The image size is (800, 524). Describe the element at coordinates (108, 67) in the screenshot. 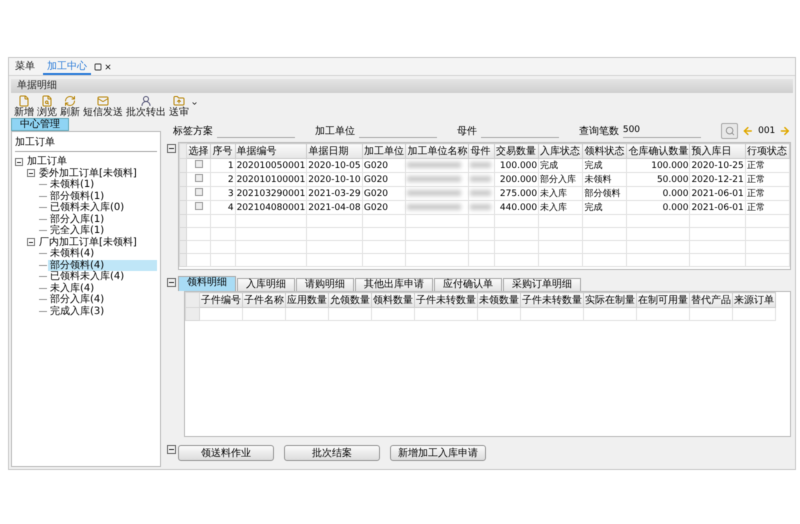

I see `close-icon` at that location.